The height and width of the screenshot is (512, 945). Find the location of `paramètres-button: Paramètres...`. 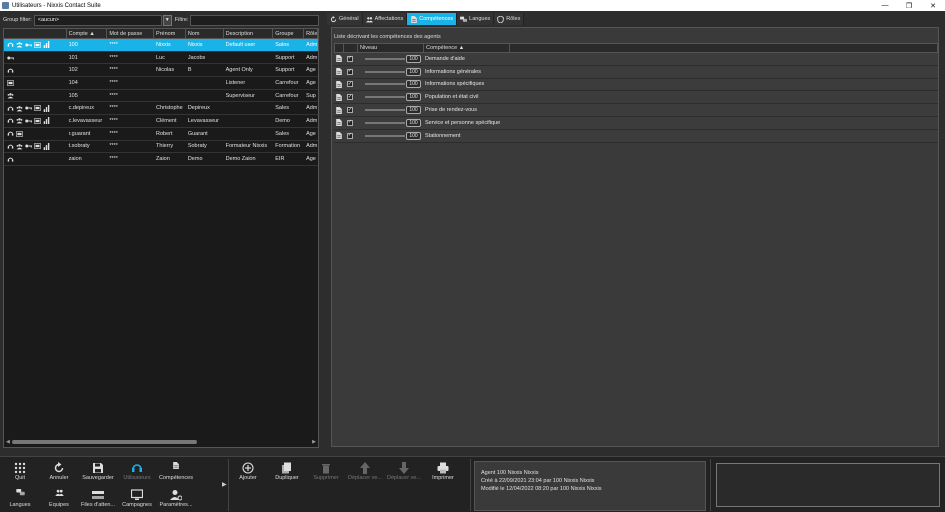

paramètres-button: Paramètres... is located at coordinates (176, 497).